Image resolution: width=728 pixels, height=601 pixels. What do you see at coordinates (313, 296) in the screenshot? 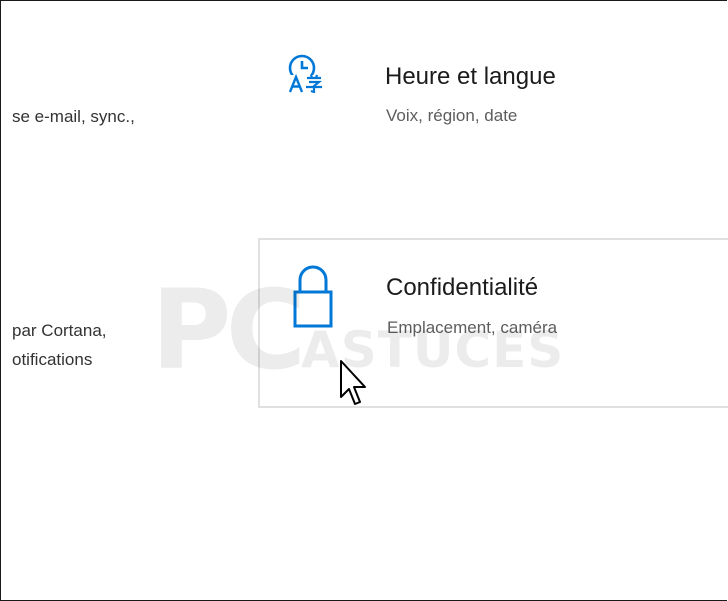
I see `lock-icon` at bounding box center [313, 296].